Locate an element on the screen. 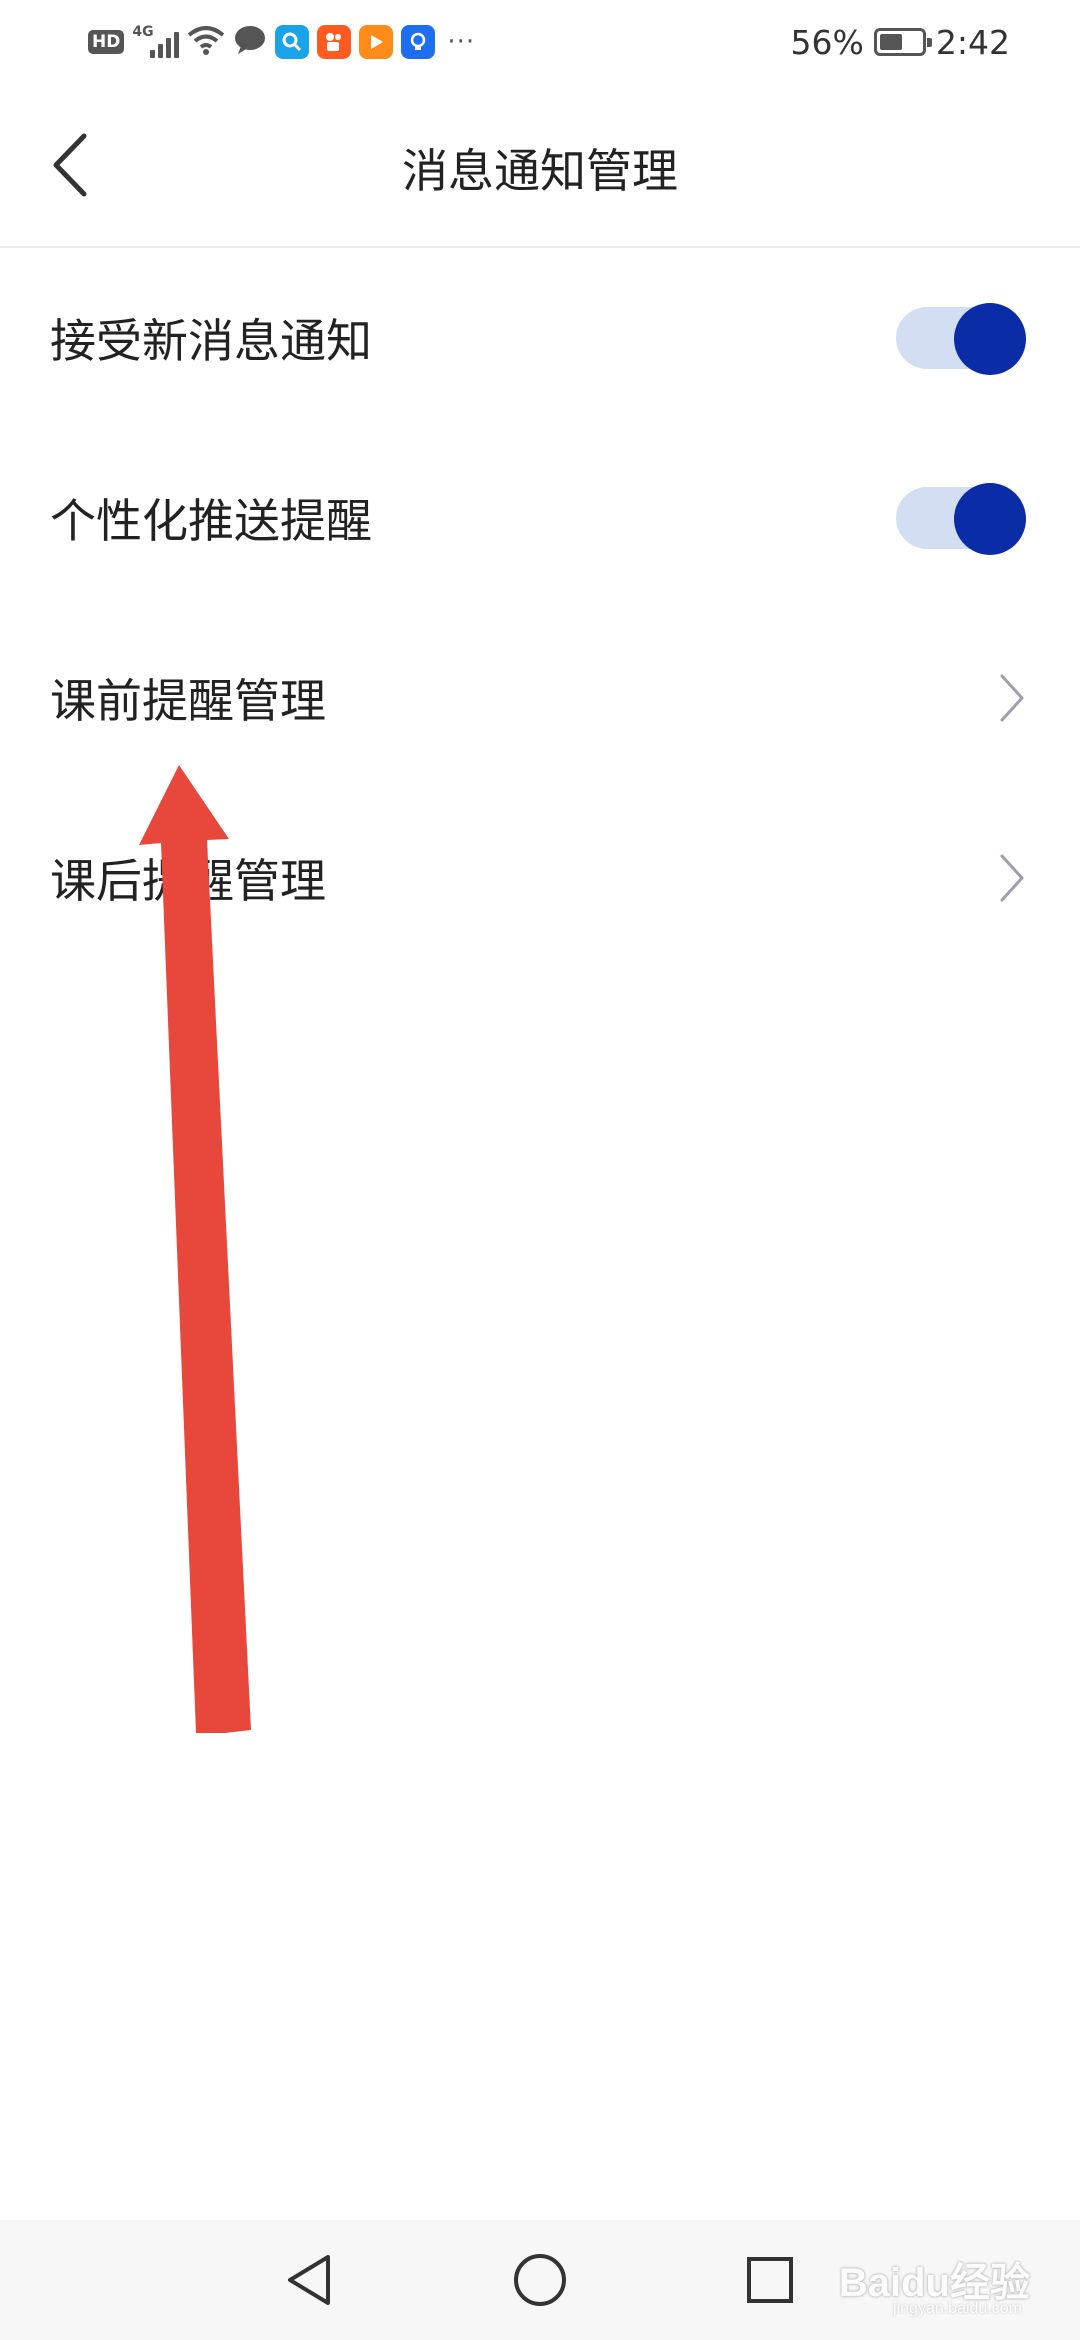 This screenshot has width=1080, height=2340. video-app-icon is located at coordinates (376, 42).